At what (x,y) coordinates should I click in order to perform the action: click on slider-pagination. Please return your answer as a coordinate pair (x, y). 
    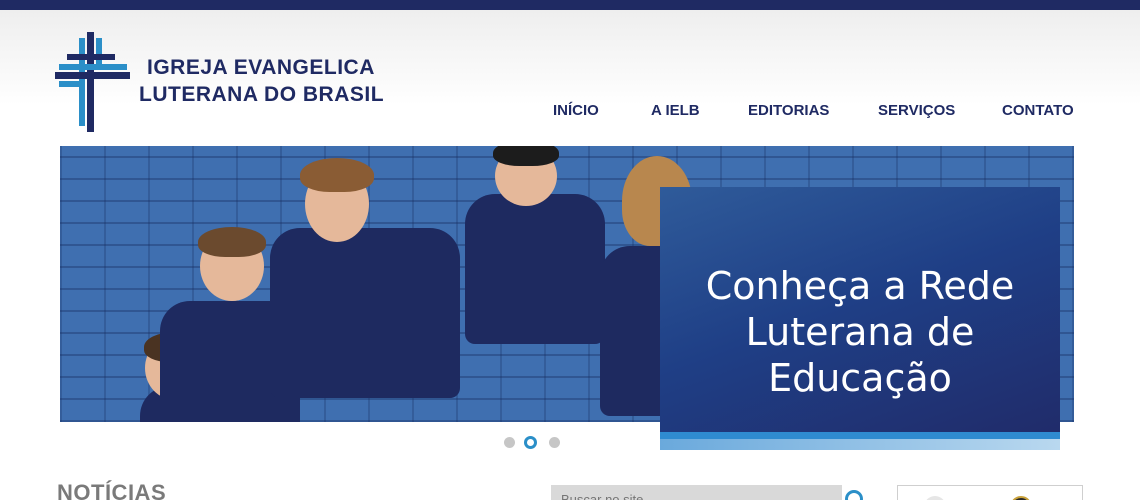
    Looking at the image, I should click on (534, 443).